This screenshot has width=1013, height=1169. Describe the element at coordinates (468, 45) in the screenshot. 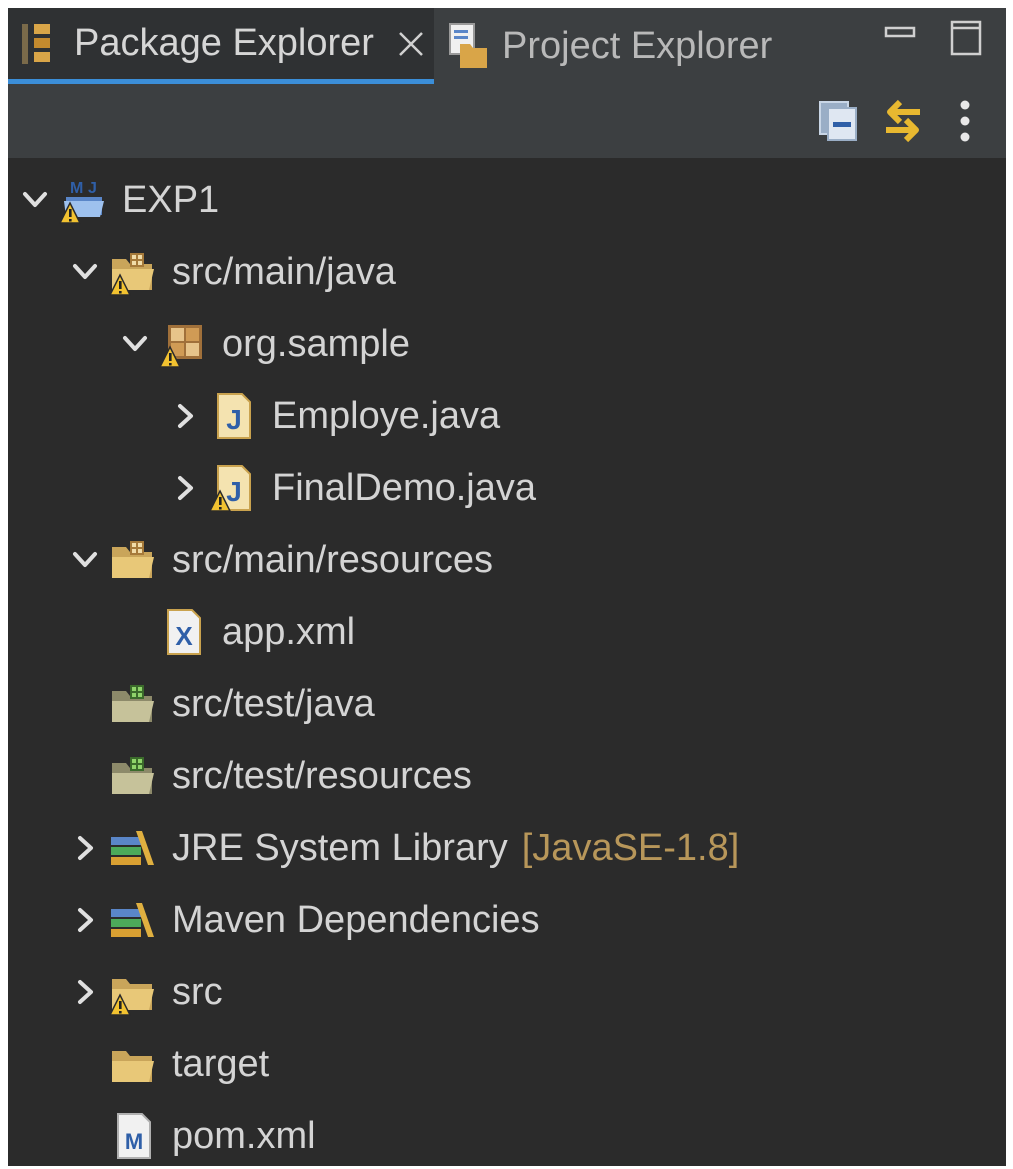

I see `project-explorer-icon` at that location.